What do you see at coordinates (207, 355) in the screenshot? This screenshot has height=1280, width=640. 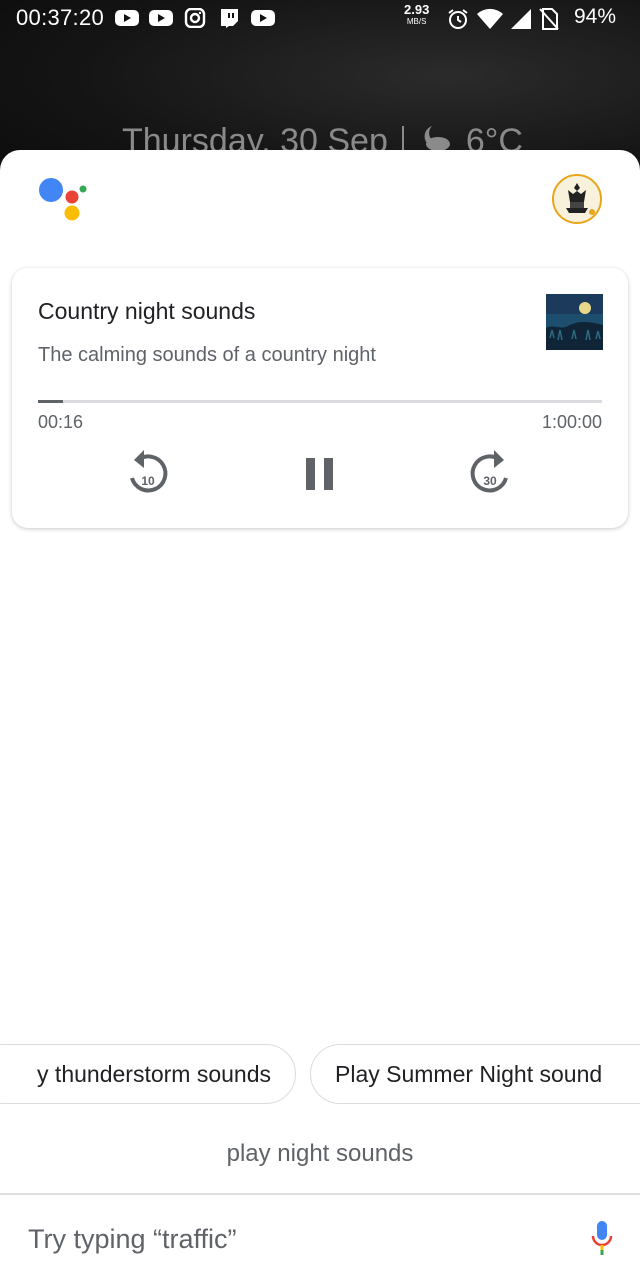 I see `media-subtitle: The calming sounds of a country night` at bounding box center [207, 355].